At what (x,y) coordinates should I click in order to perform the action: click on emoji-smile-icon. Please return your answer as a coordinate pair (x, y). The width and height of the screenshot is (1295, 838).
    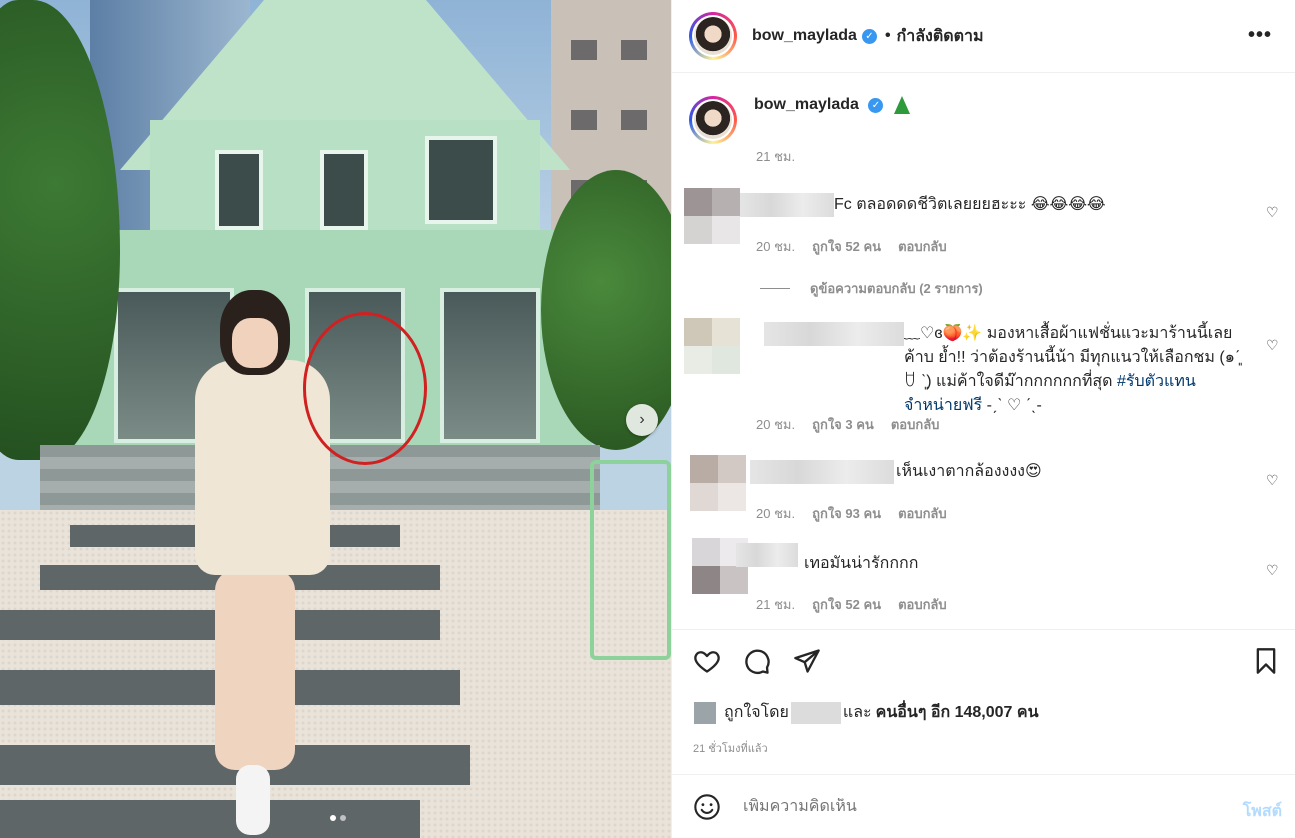
    Looking at the image, I should click on (707, 807).